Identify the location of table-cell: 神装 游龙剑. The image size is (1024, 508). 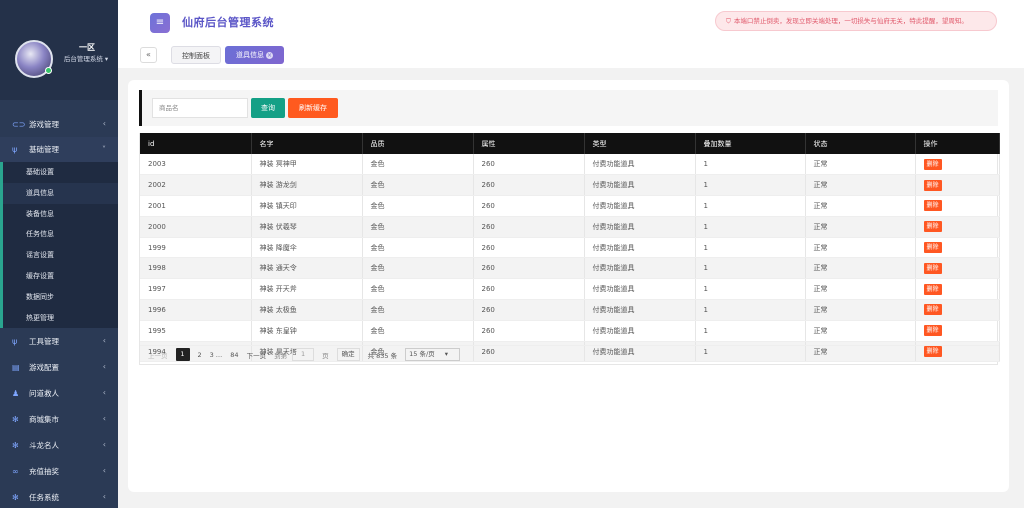
(307, 185).